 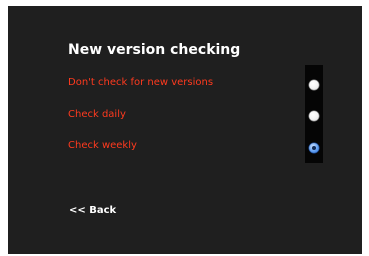 What do you see at coordinates (102, 145) in the screenshot?
I see `option-check-weekly: Check weekly` at bounding box center [102, 145].